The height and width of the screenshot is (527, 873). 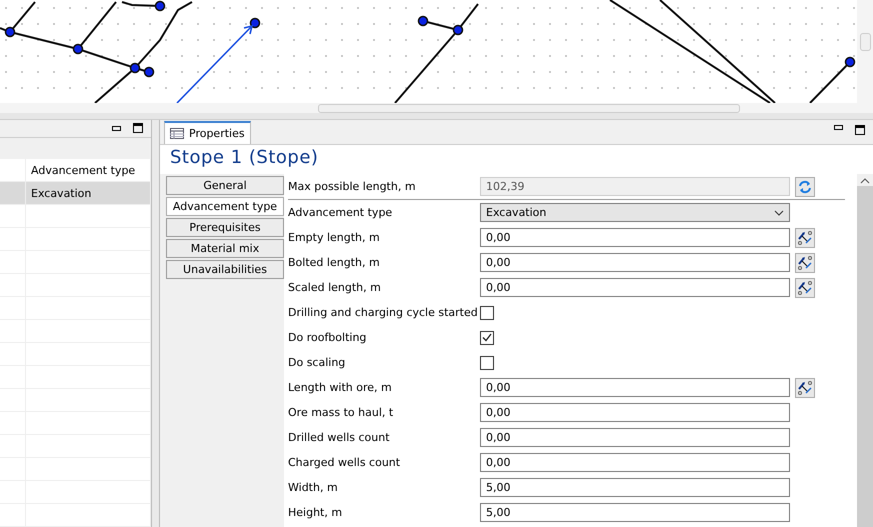 What do you see at coordinates (225, 185) in the screenshot?
I see `side-tab: General` at bounding box center [225, 185].